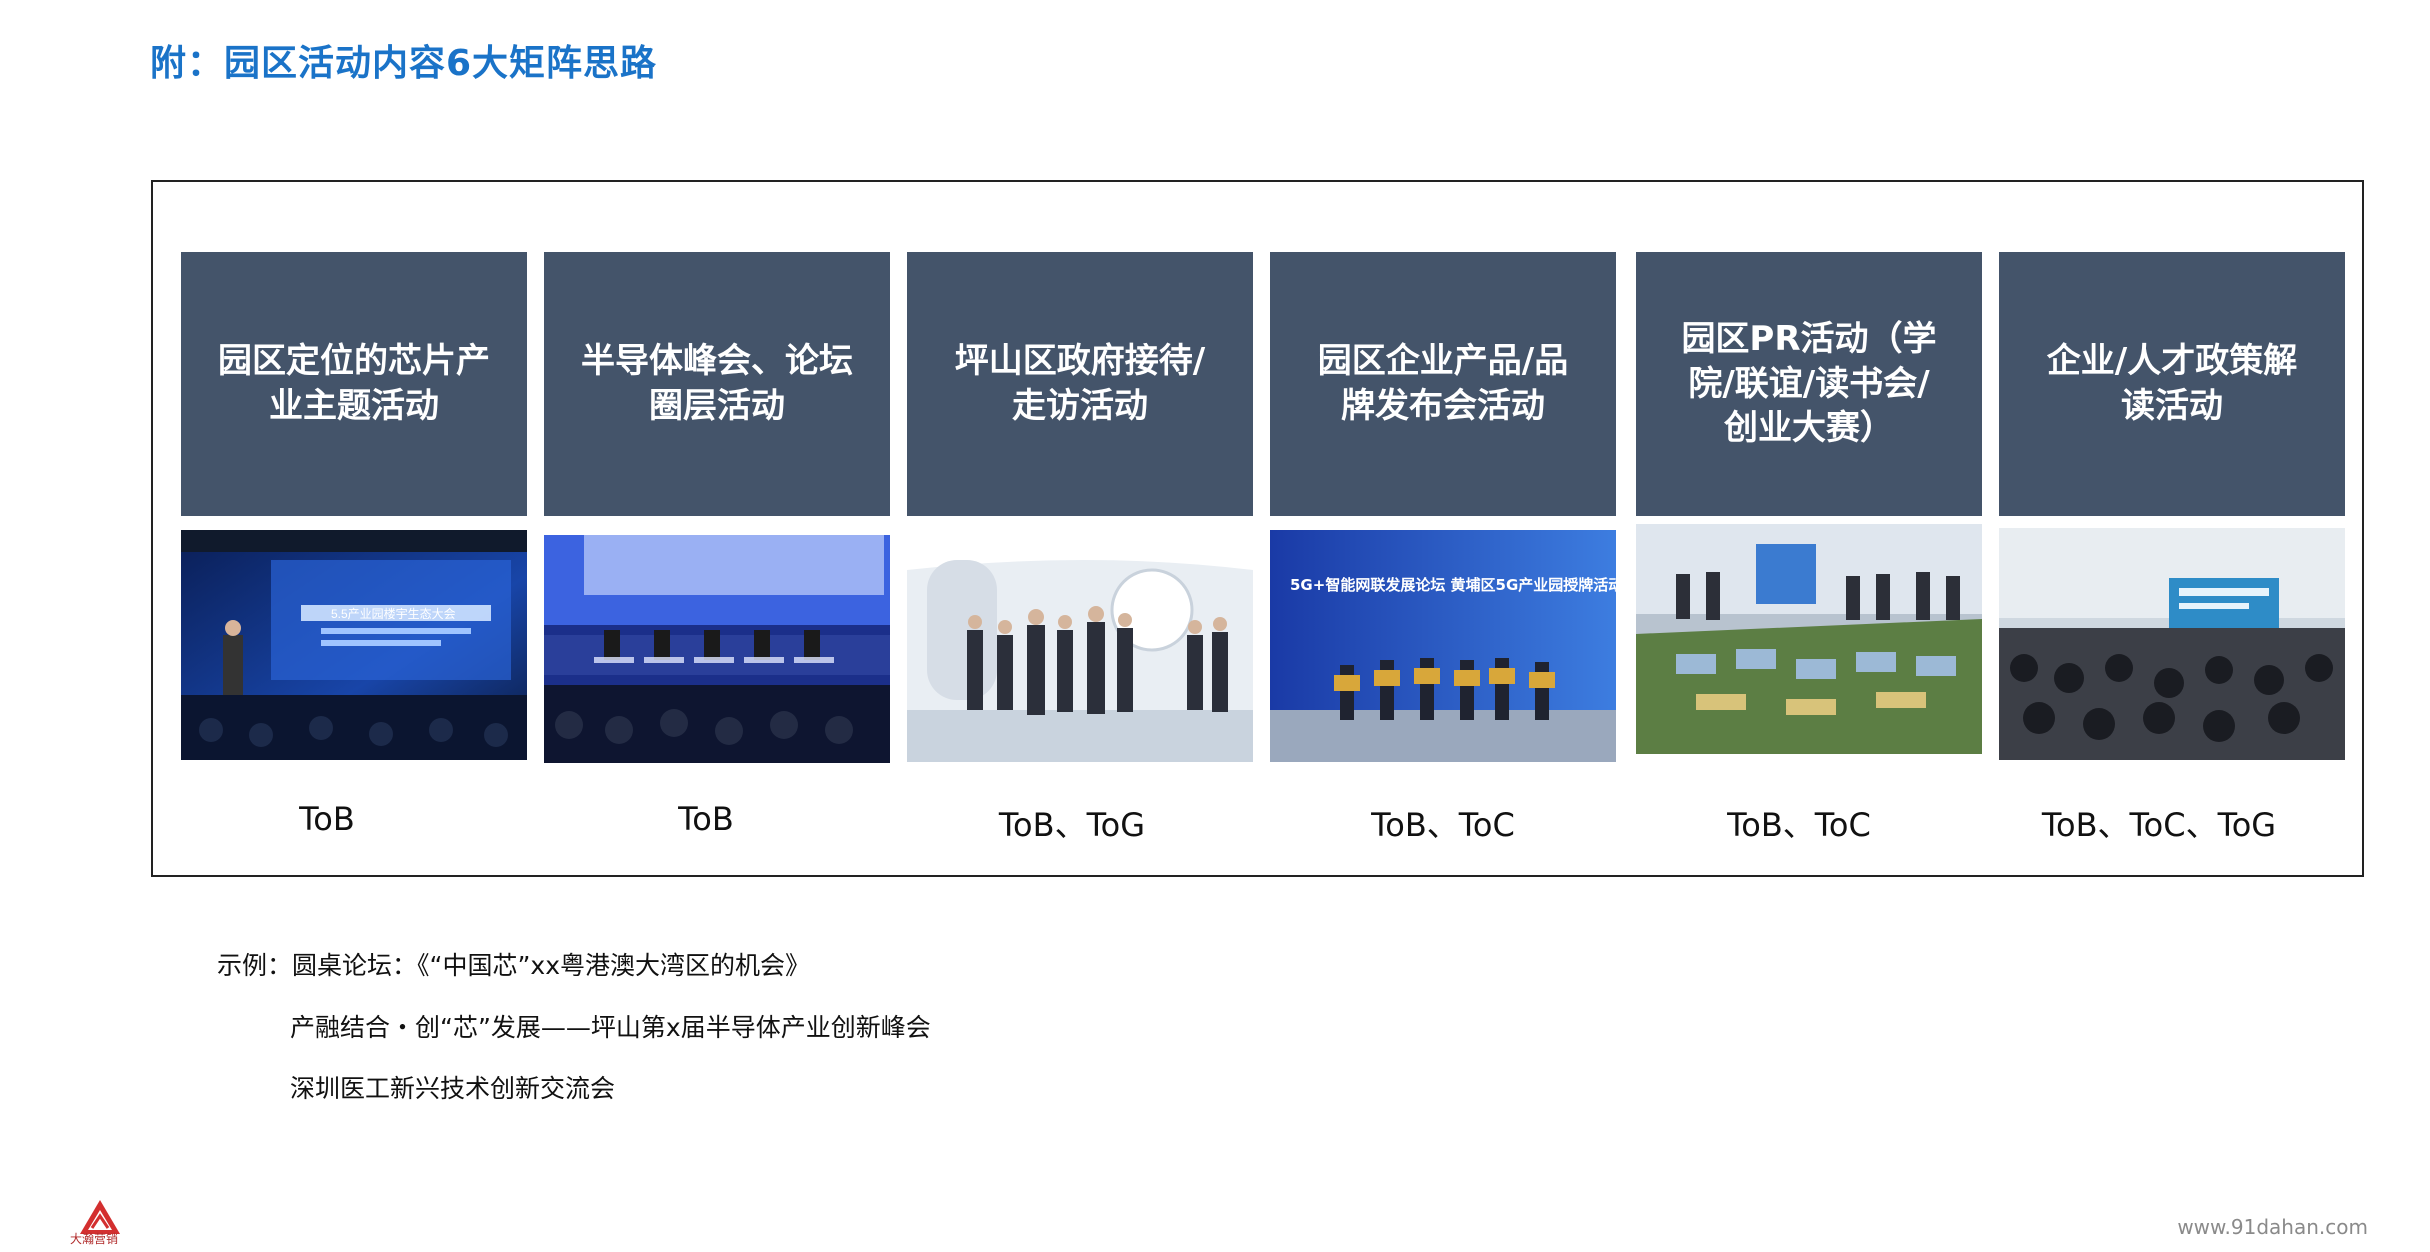 The height and width of the screenshot is (1252, 2430). Describe the element at coordinates (1080, 384) in the screenshot. I see `category-header-3: 坪山区政府接待/ 走访活动` at that location.